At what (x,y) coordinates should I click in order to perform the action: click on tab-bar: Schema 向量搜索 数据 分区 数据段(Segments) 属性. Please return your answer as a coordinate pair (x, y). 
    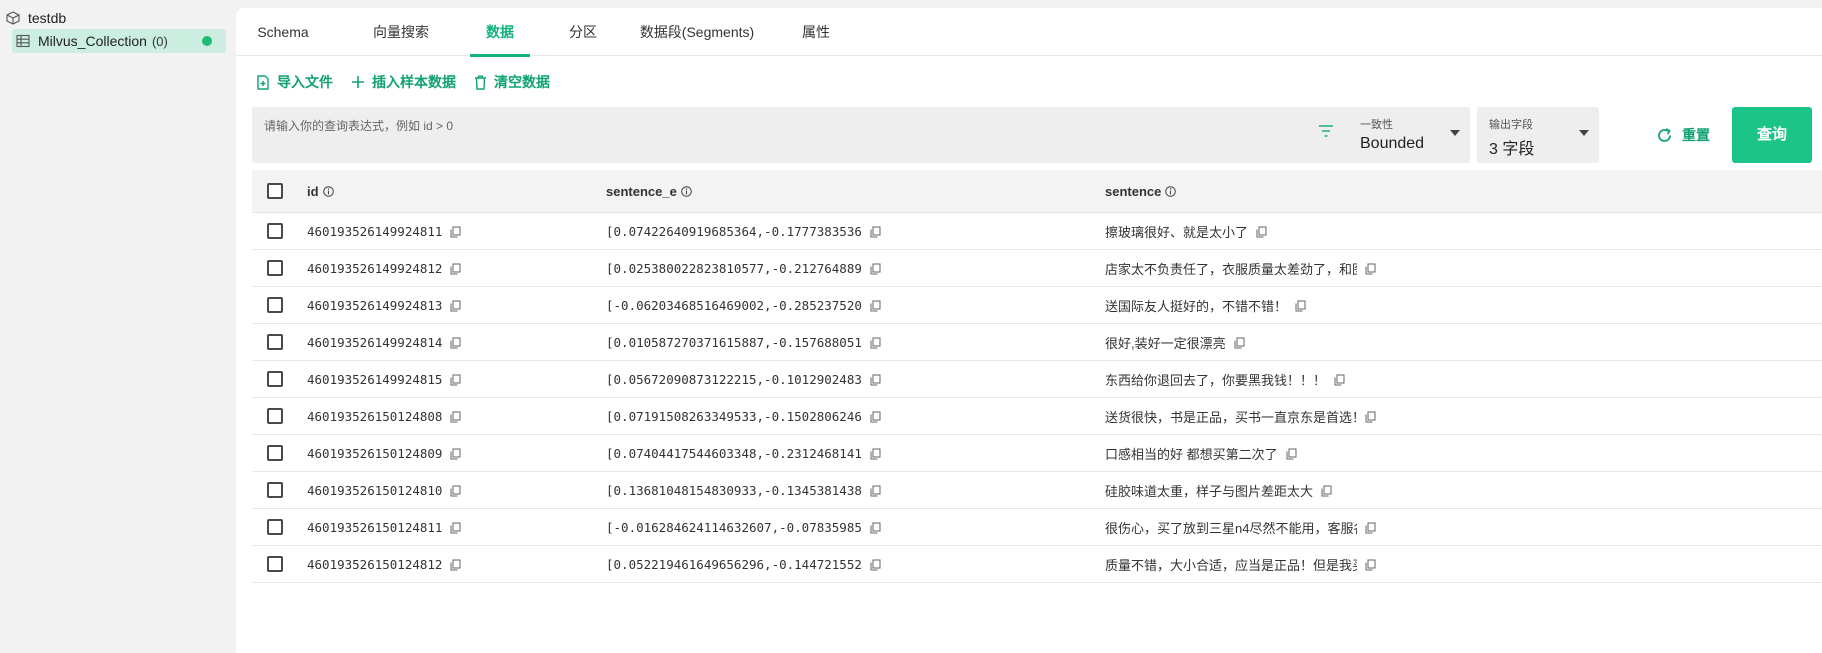
    Looking at the image, I should click on (1029, 32).